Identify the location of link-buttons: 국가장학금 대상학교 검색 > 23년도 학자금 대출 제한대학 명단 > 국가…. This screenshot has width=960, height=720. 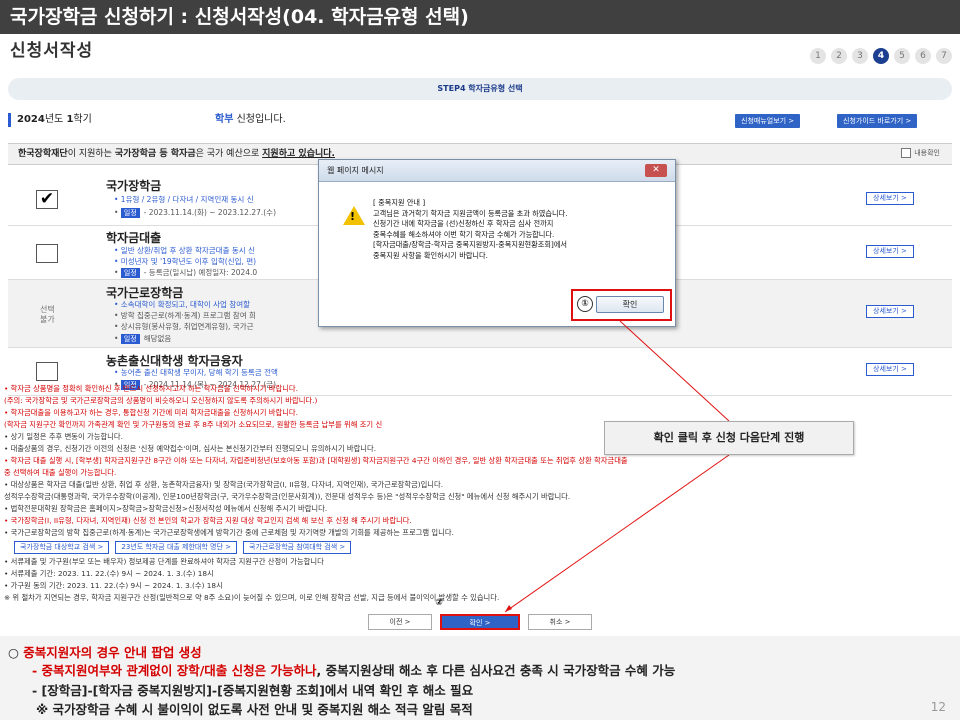
(485, 547).